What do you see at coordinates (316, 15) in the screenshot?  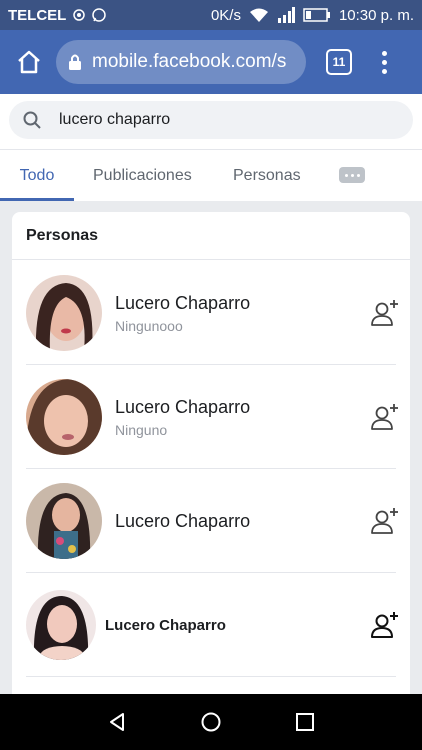 I see `battery-icon` at bounding box center [316, 15].